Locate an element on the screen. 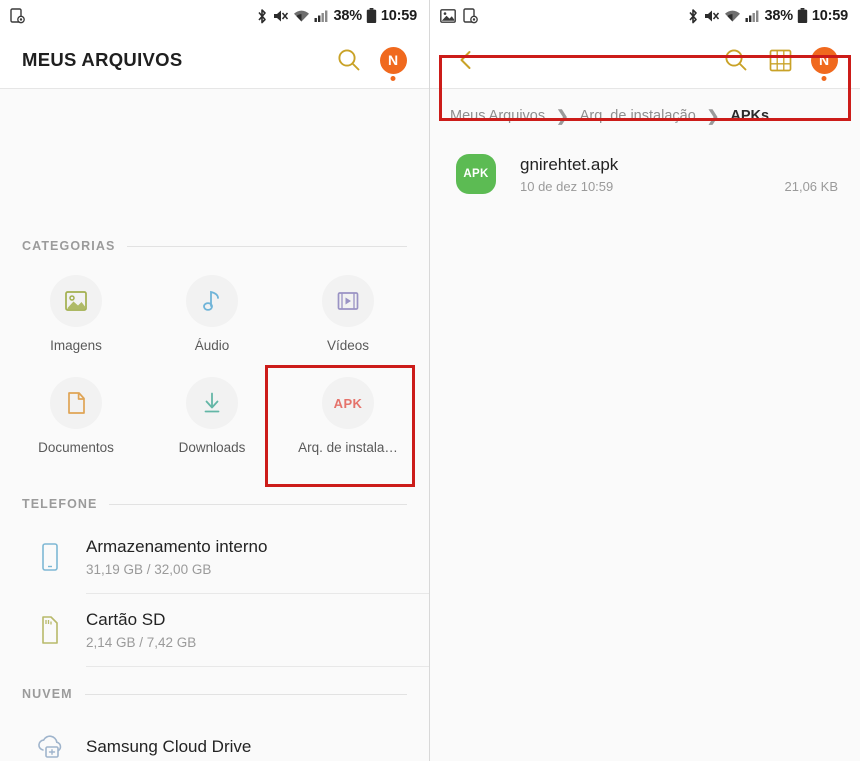 The width and height of the screenshot is (860, 761). phone-icon is located at coordinates (50, 557).